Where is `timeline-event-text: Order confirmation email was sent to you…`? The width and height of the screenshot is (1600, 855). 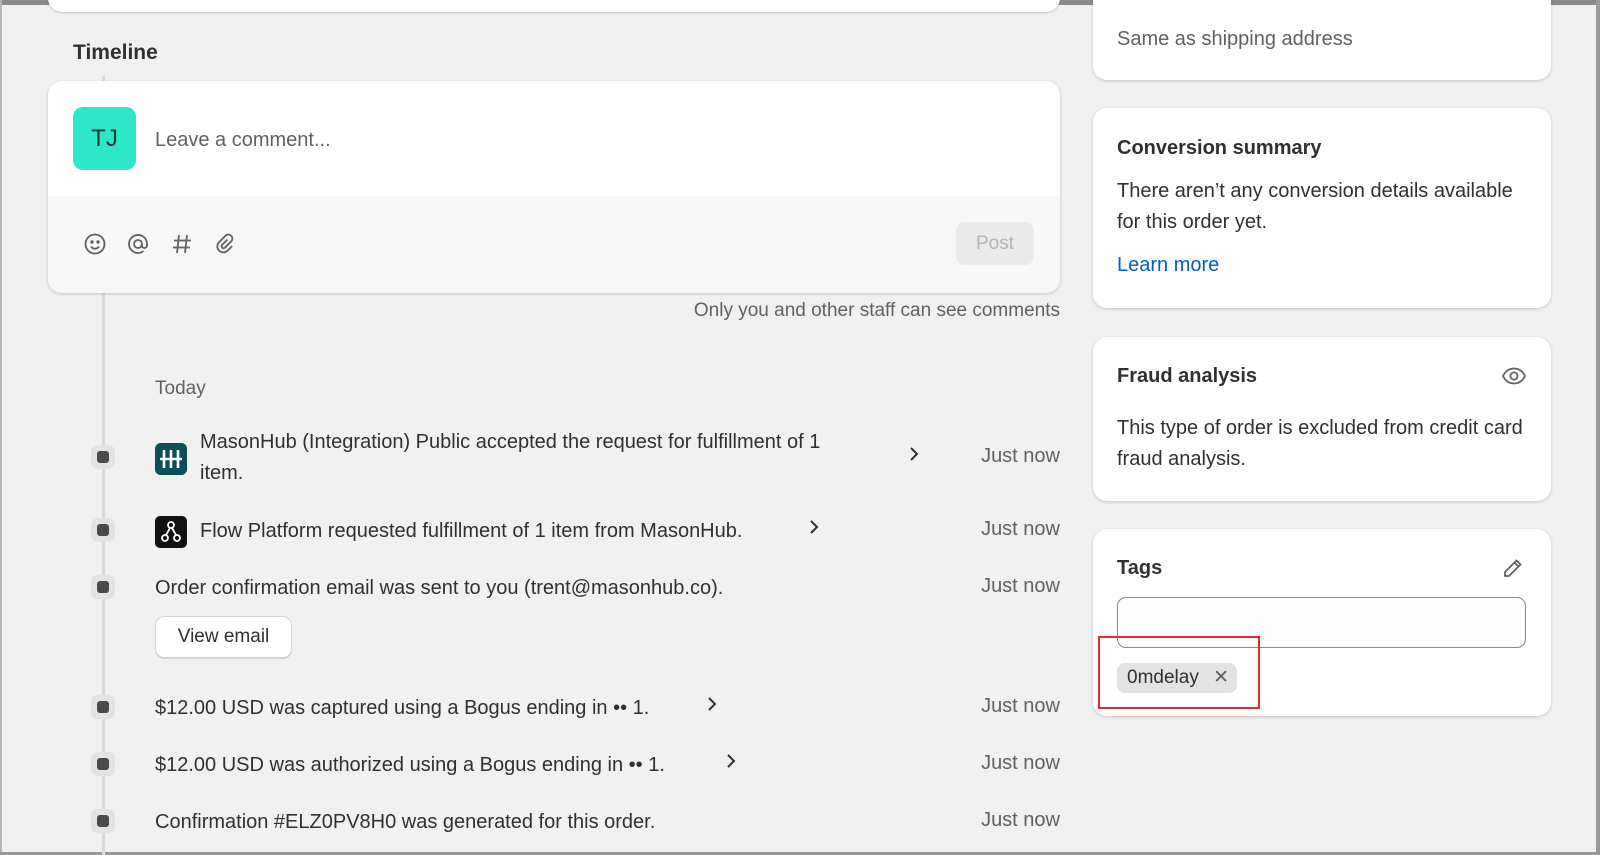
timeline-event-text: Order confirmation email was sent to you… is located at coordinates (439, 588).